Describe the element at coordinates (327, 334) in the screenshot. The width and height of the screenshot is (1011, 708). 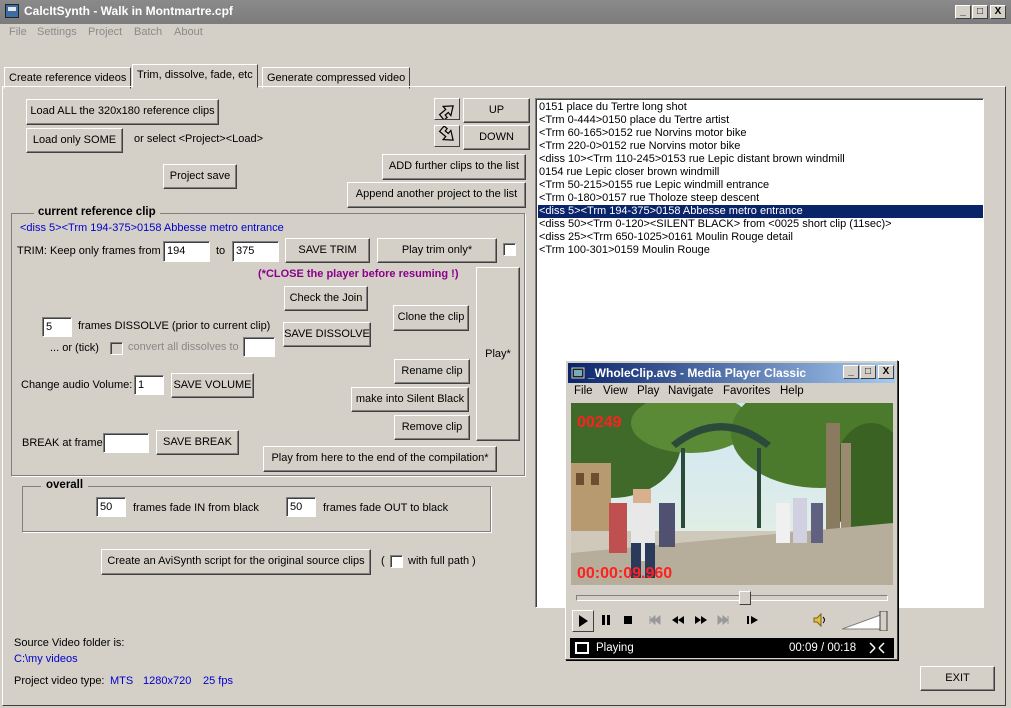
I see `save-dissolve-button: SAVE DISSOLVE` at that location.